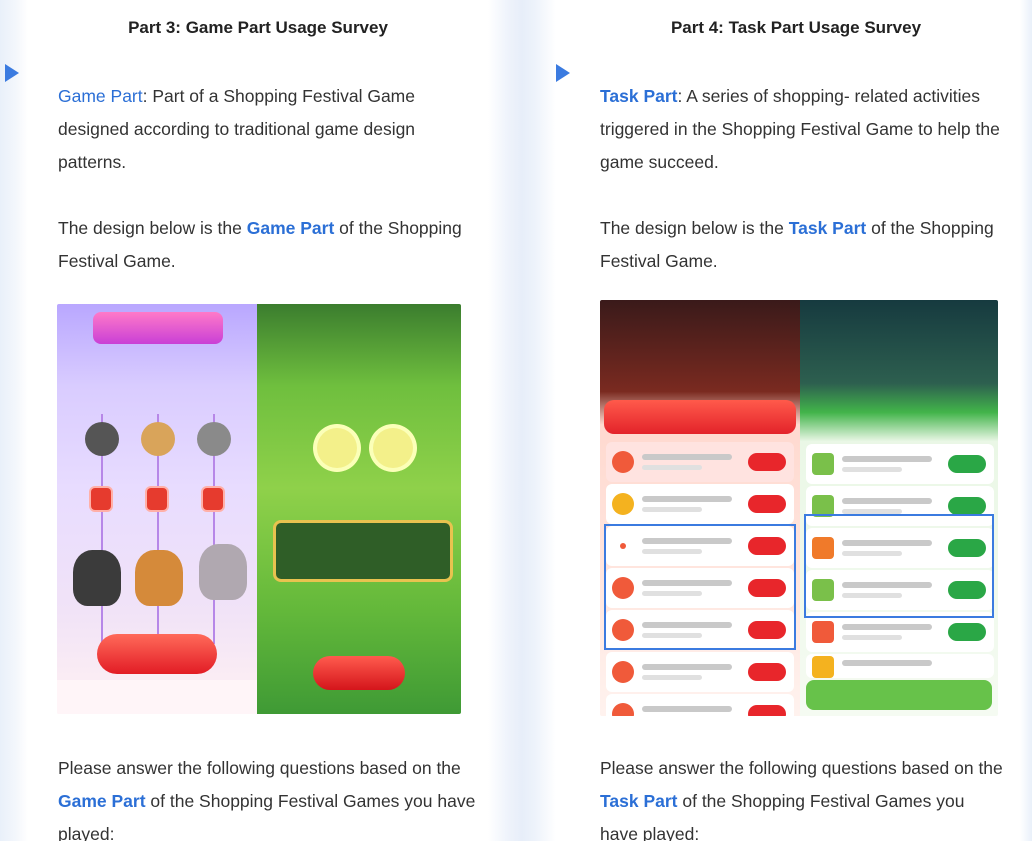 The height and width of the screenshot is (841, 1032). What do you see at coordinates (158, 328) in the screenshot?
I see `banner` at bounding box center [158, 328].